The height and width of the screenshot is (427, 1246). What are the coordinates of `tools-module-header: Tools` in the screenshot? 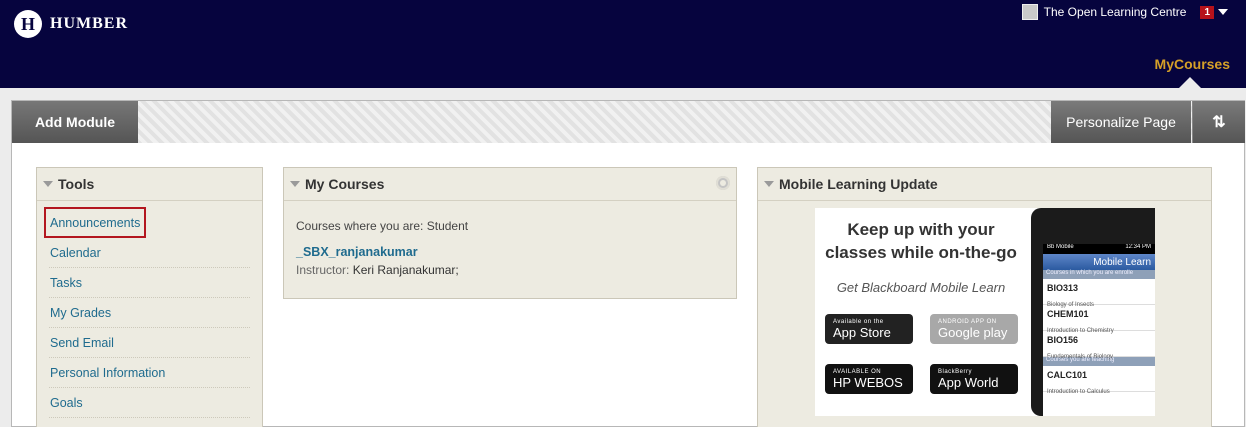 It's located at (149, 184).